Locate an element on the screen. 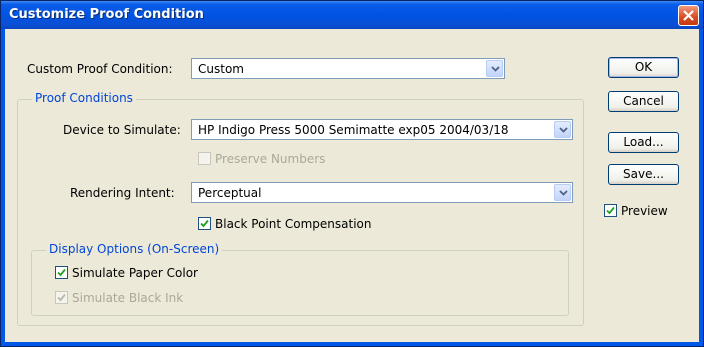  simulate-black-ink-label: Simulate Black Ink is located at coordinates (128, 298).